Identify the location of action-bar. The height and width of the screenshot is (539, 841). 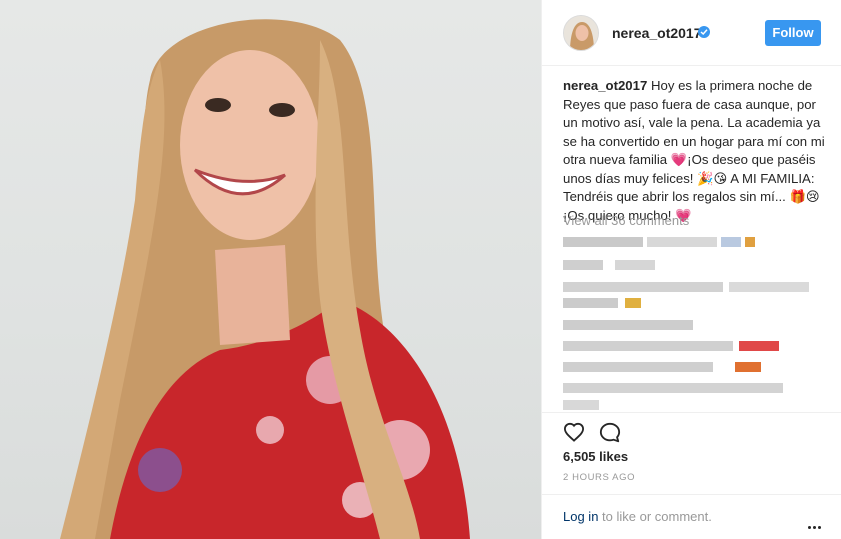
(691, 432).